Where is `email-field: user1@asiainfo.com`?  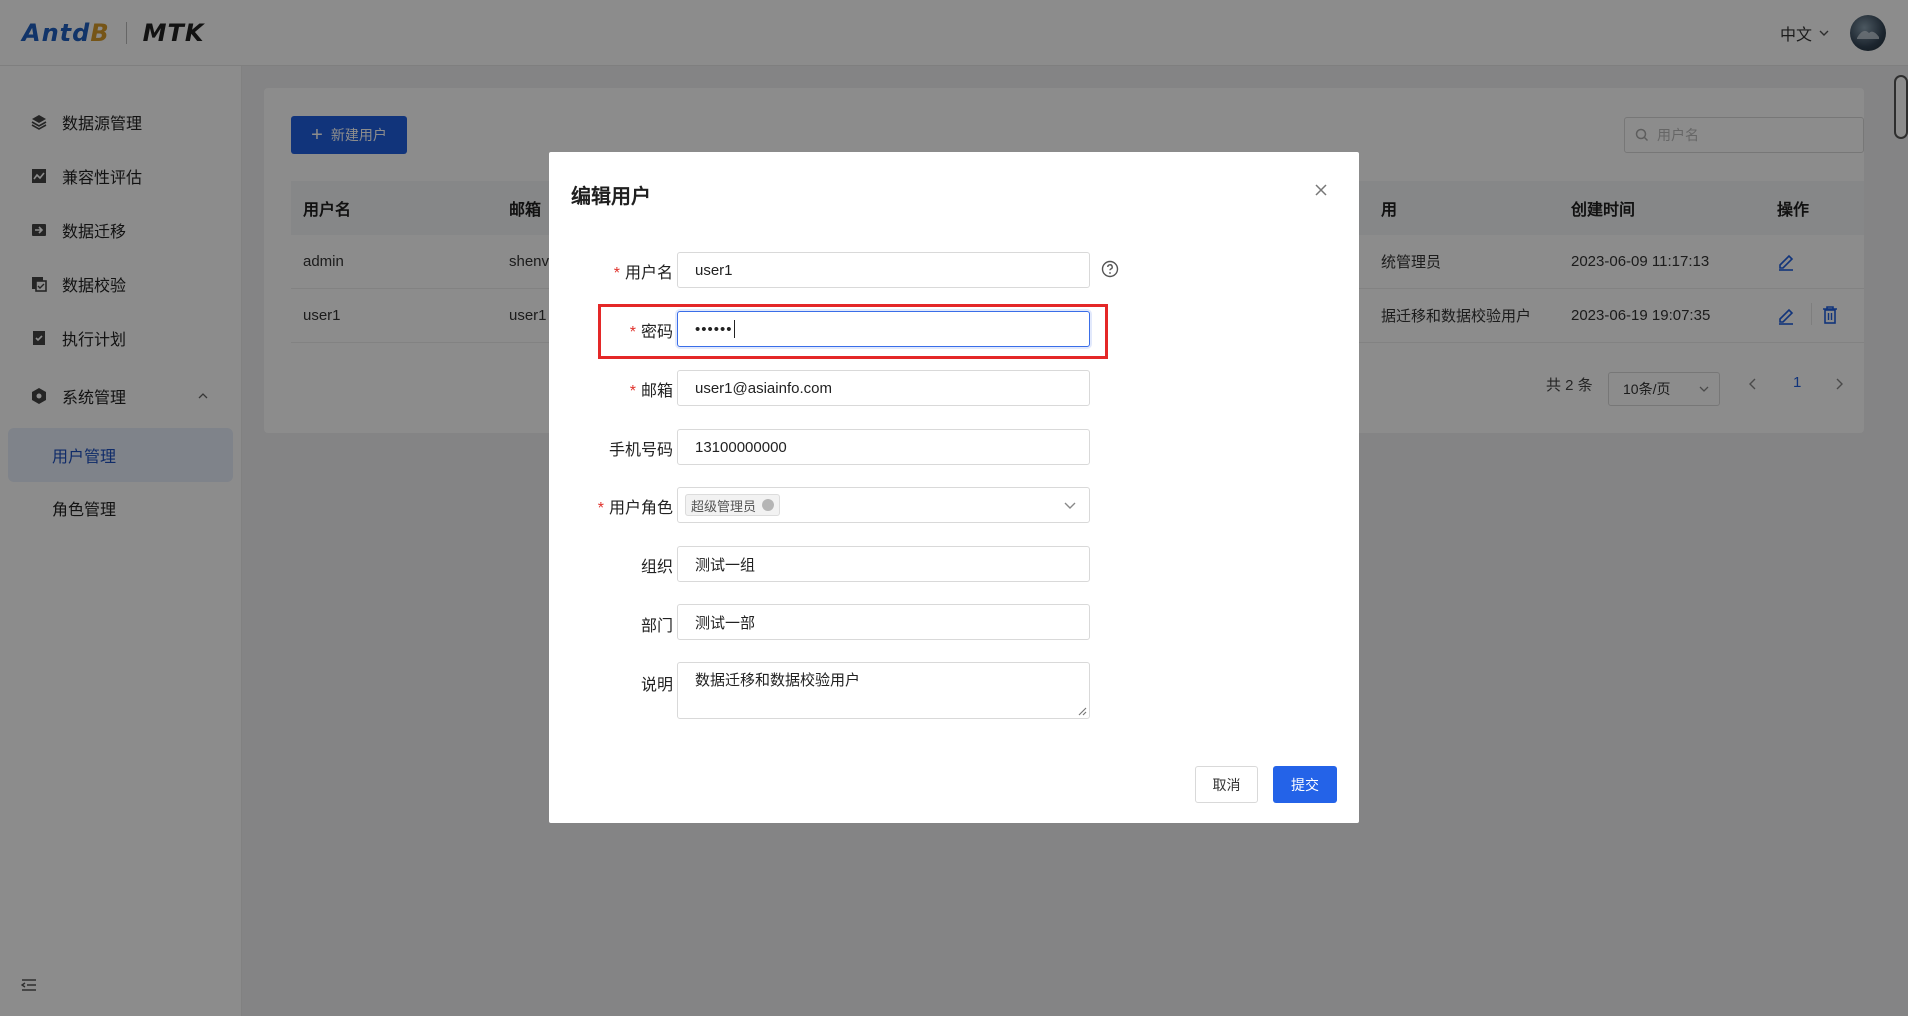 email-field: user1@asiainfo.com is located at coordinates (883, 388).